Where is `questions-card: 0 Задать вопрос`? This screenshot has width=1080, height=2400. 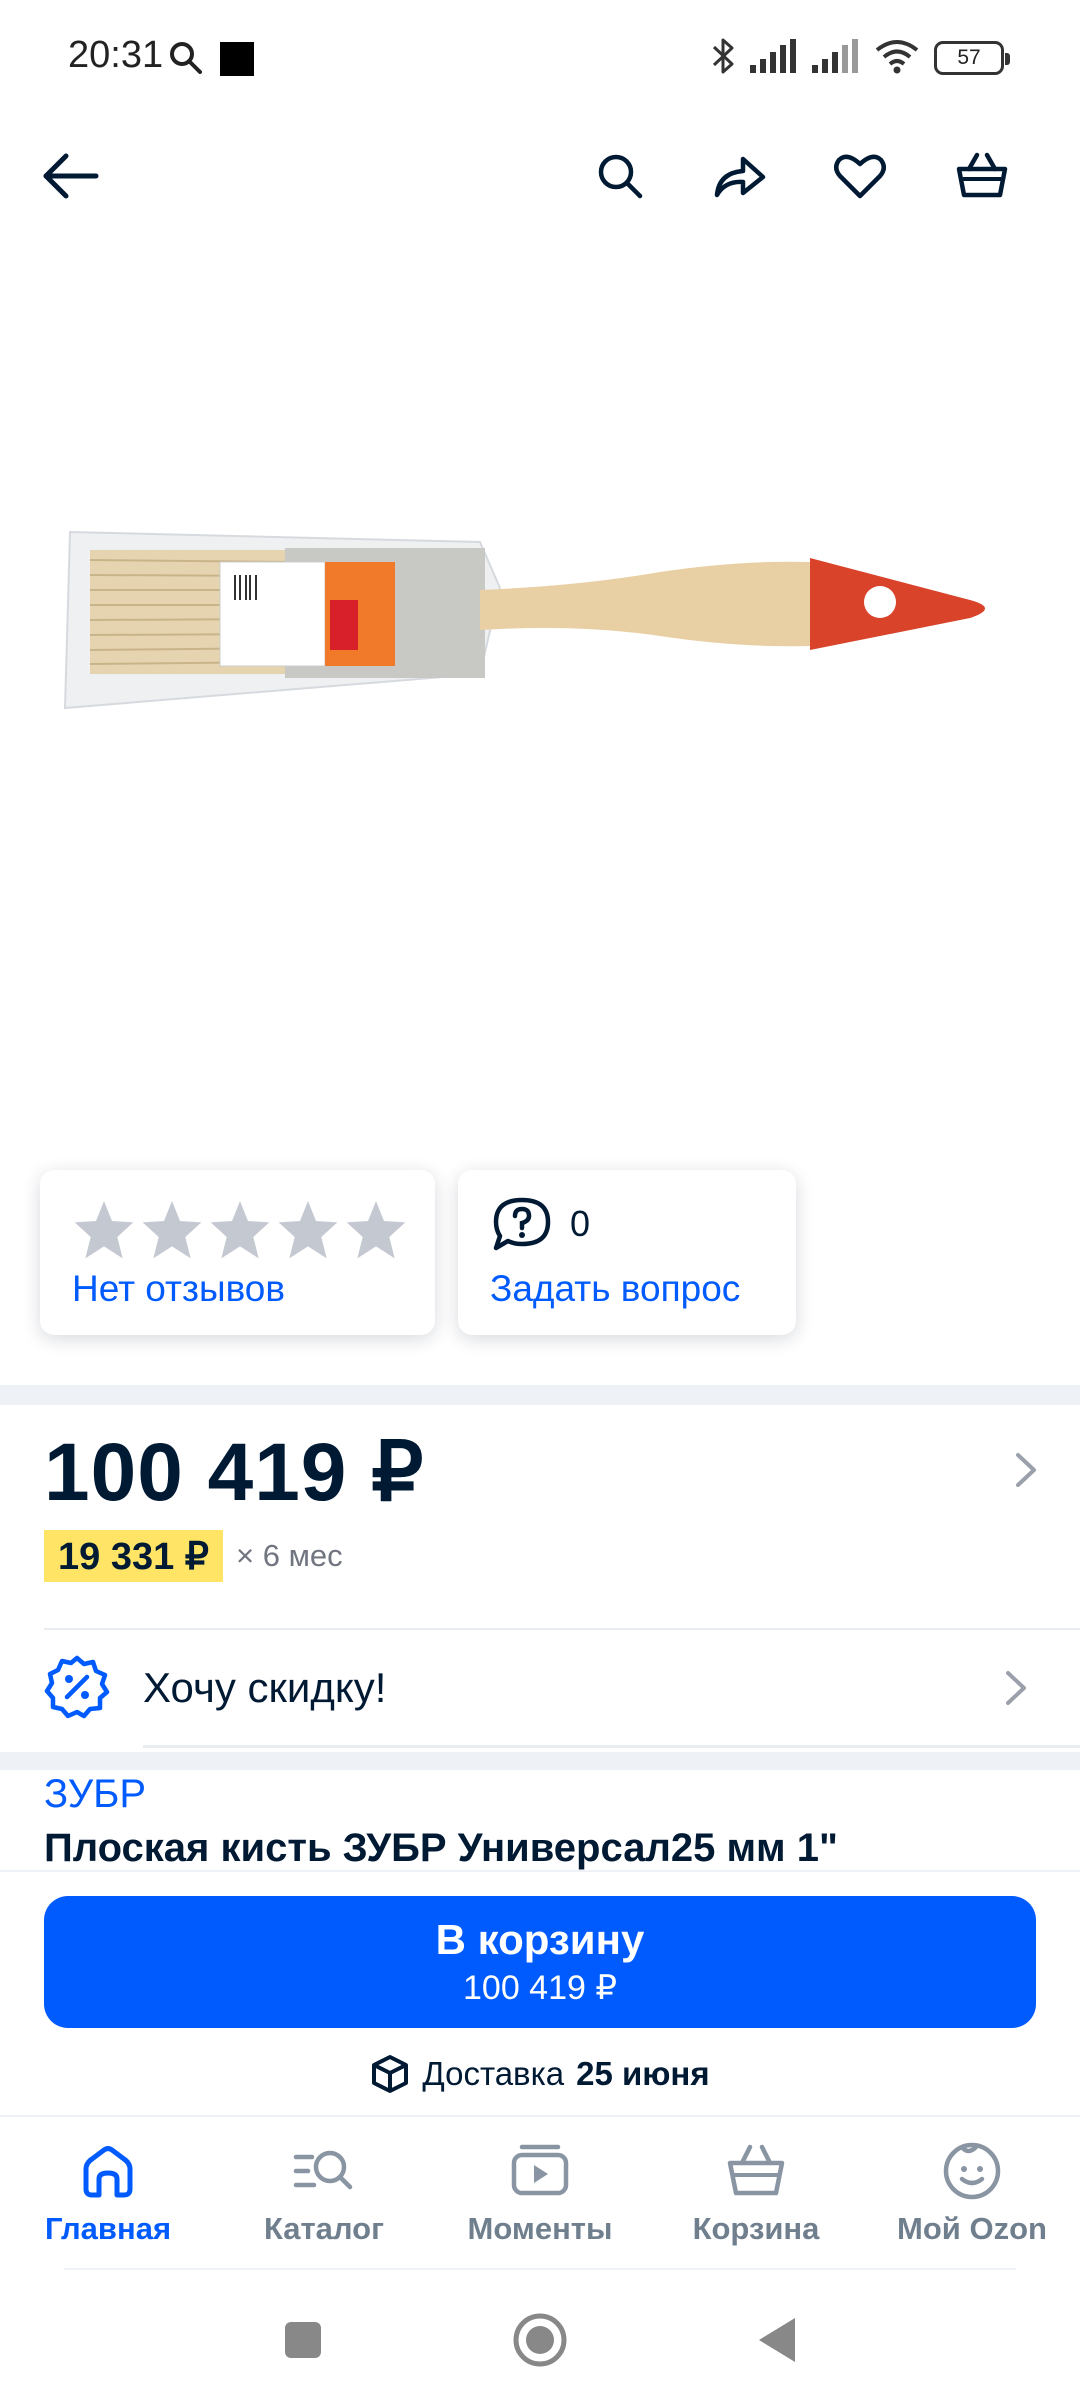 questions-card: 0 Задать вопрос is located at coordinates (627, 1252).